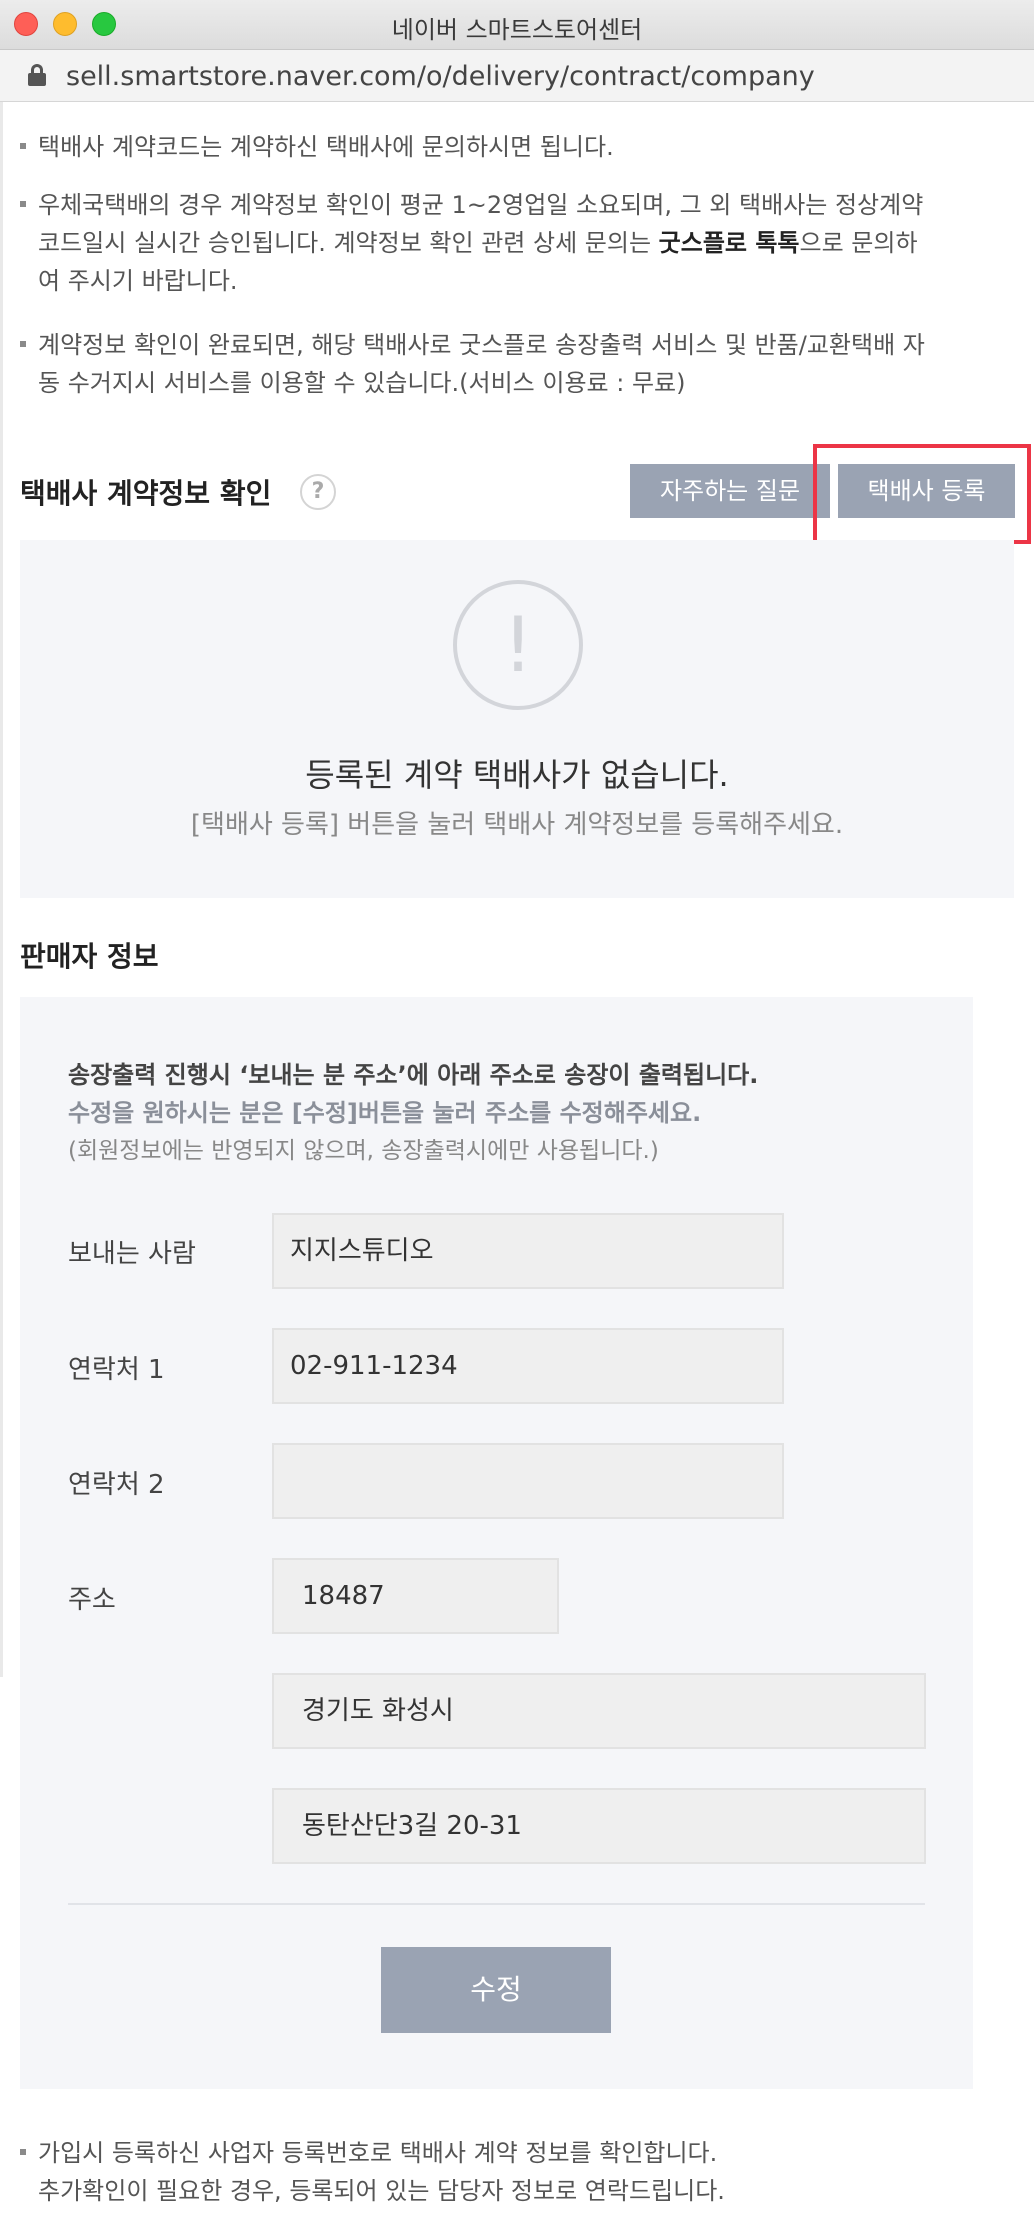 The width and height of the screenshot is (1034, 2226). I want to click on note-text: 추가확인이 필요한 경우, 등록되어 있는 담당자 정보로 연락드립니다., so click(381, 2191).